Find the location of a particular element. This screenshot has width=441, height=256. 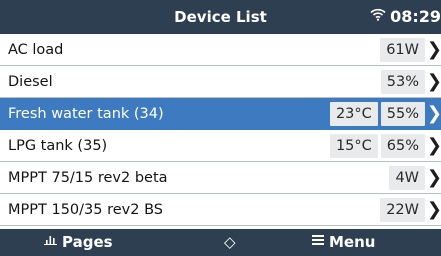

pages-button: Pages is located at coordinates (78, 242).